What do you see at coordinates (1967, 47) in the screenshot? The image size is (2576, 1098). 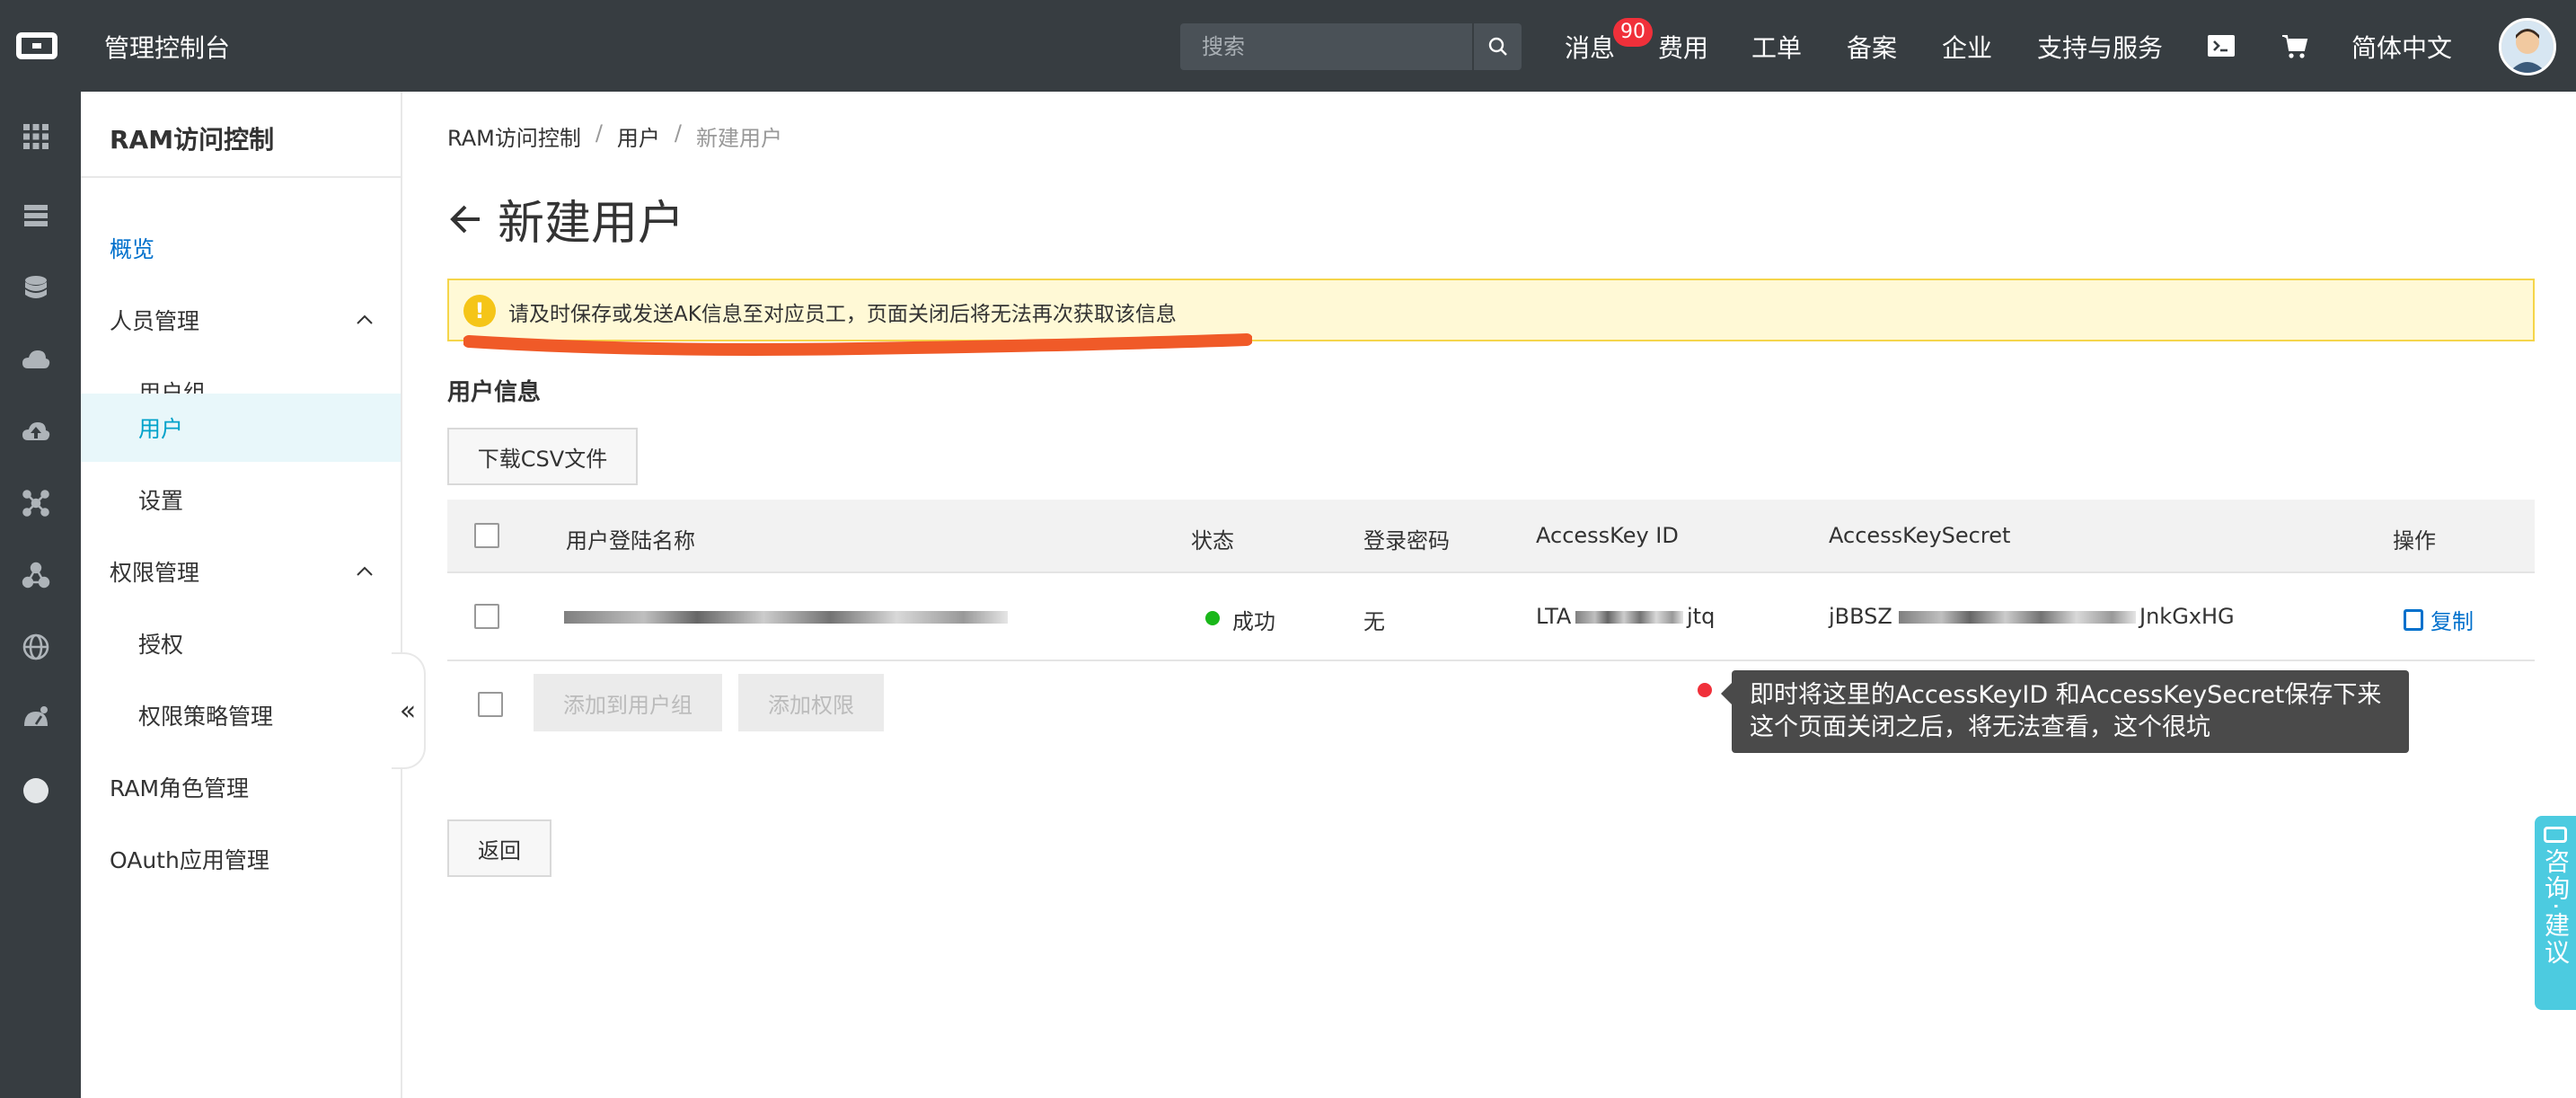 I see `nav-enterprise: 企业` at bounding box center [1967, 47].